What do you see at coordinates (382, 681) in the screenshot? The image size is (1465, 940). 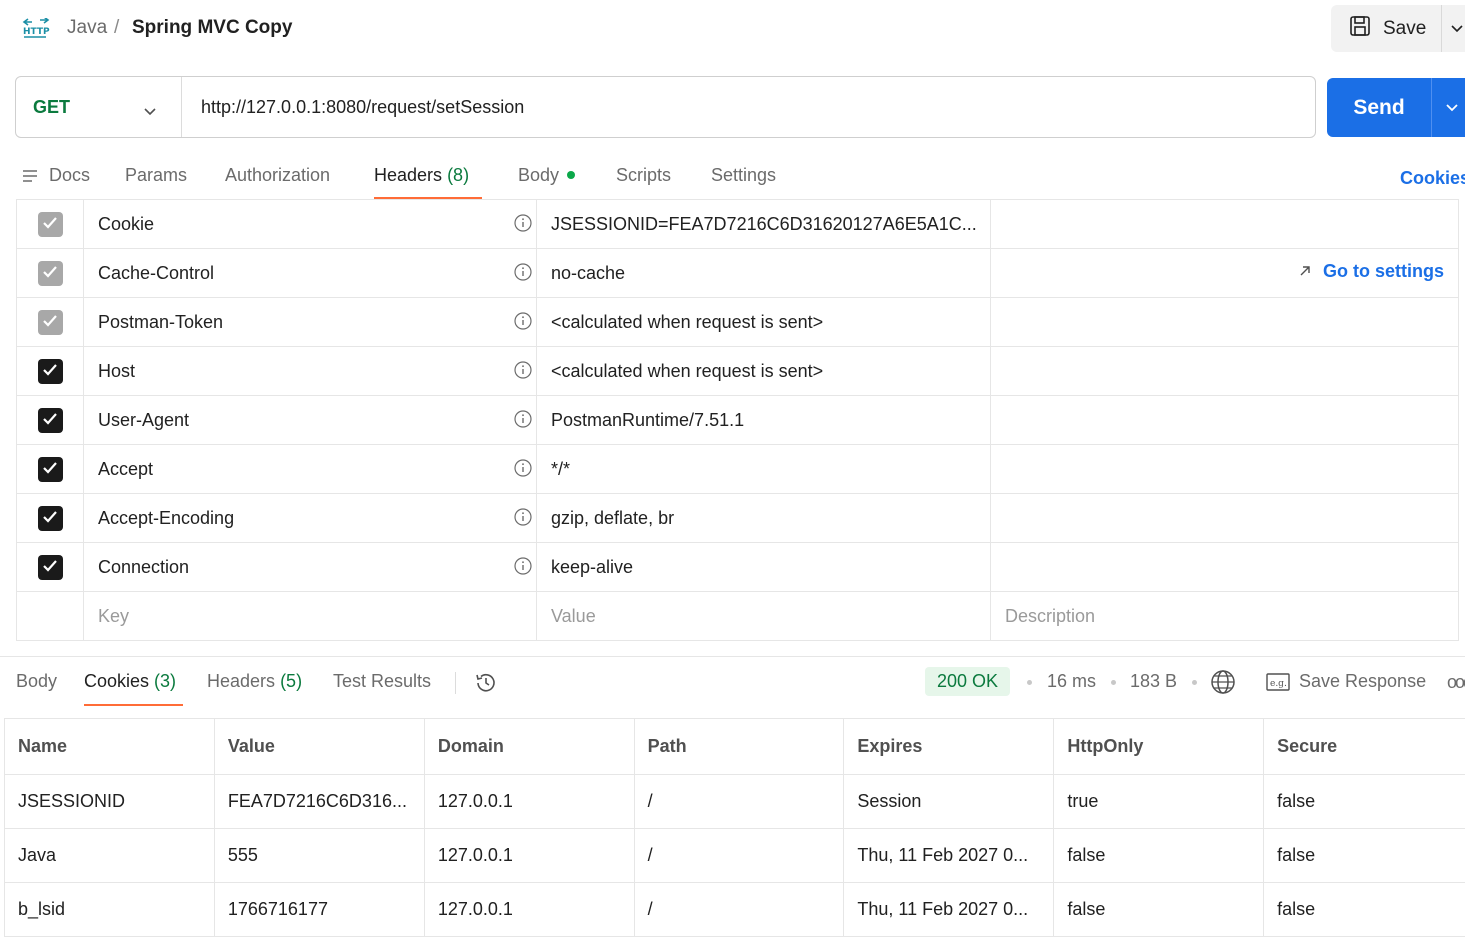 I see `response-tab-test-results: Test Results` at bounding box center [382, 681].